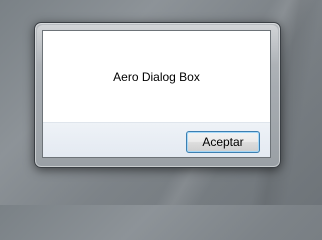  Describe the element at coordinates (223, 142) in the screenshot. I see `accept-button: Aceptar` at that location.